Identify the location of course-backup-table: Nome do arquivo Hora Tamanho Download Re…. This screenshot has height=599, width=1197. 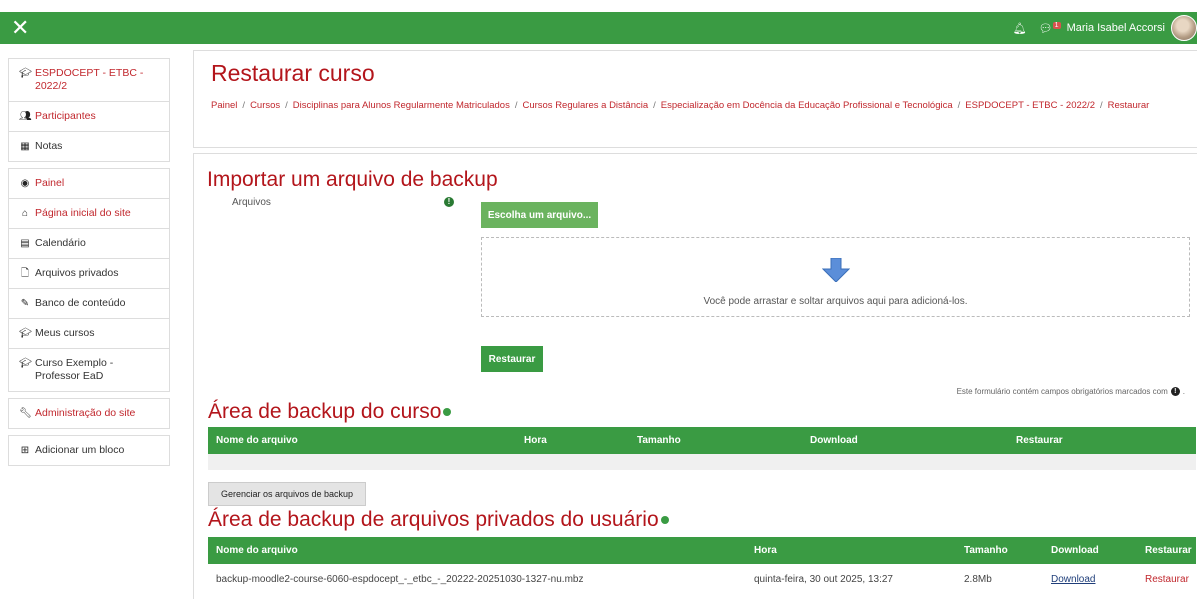
(702, 448).